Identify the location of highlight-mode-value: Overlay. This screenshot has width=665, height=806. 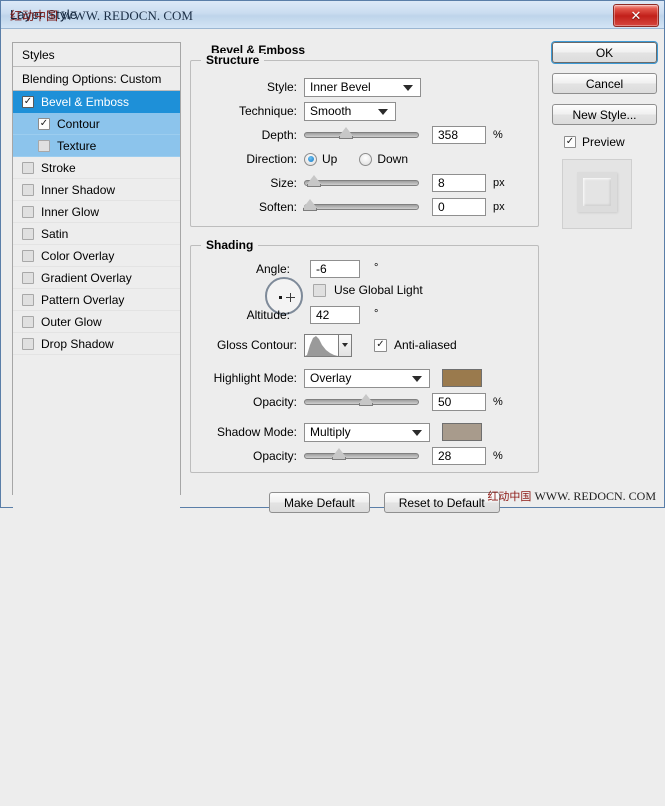
(331, 378).